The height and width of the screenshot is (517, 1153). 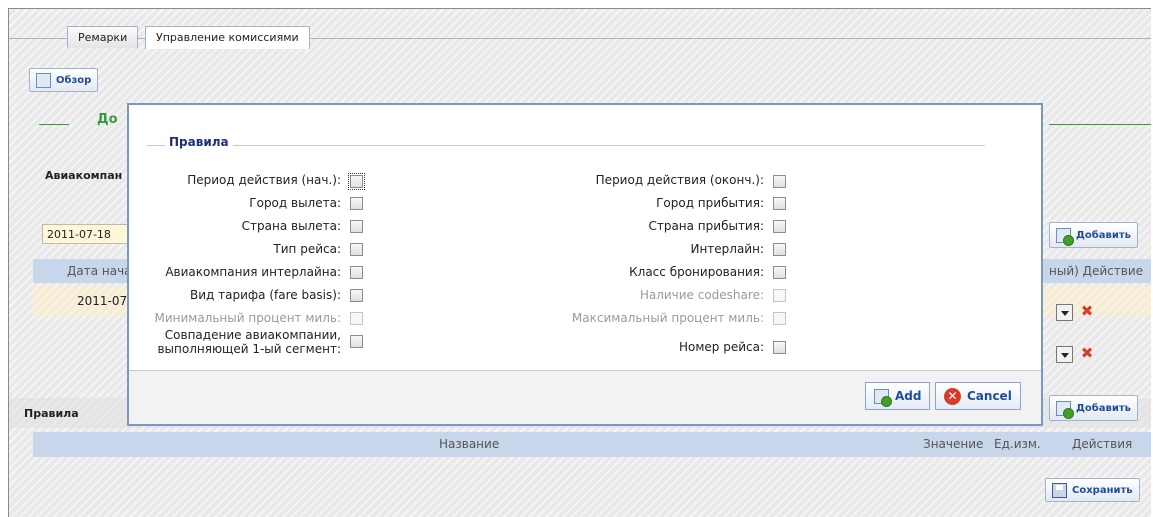 What do you see at coordinates (952, 396) in the screenshot?
I see `cancel-icon: ✕` at bounding box center [952, 396].